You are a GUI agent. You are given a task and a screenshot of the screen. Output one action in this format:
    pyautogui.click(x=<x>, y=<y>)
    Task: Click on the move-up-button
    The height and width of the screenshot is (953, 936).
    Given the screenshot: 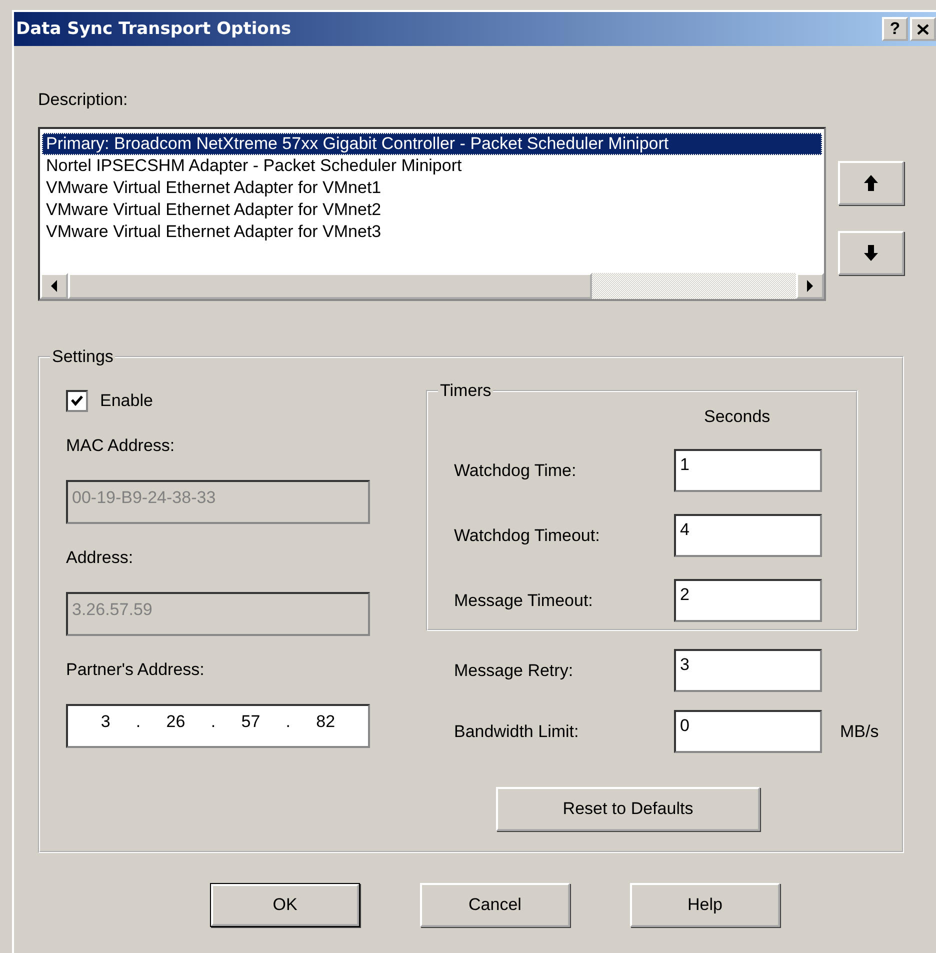 What is the action you would take?
    pyautogui.click(x=871, y=183)
    